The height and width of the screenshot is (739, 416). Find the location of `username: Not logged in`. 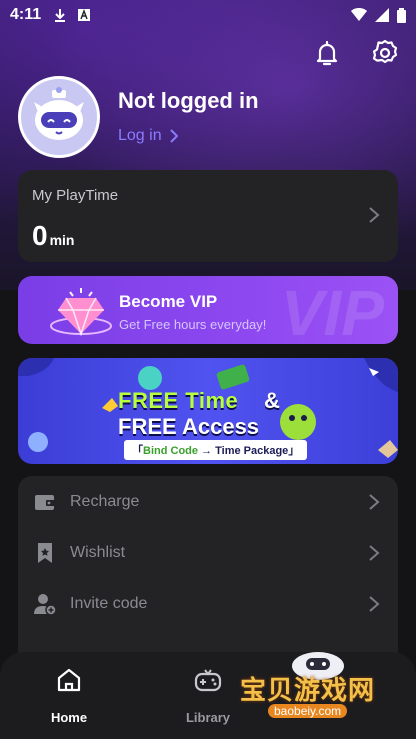

username: Not logged in is located at coordinates (188, 100).